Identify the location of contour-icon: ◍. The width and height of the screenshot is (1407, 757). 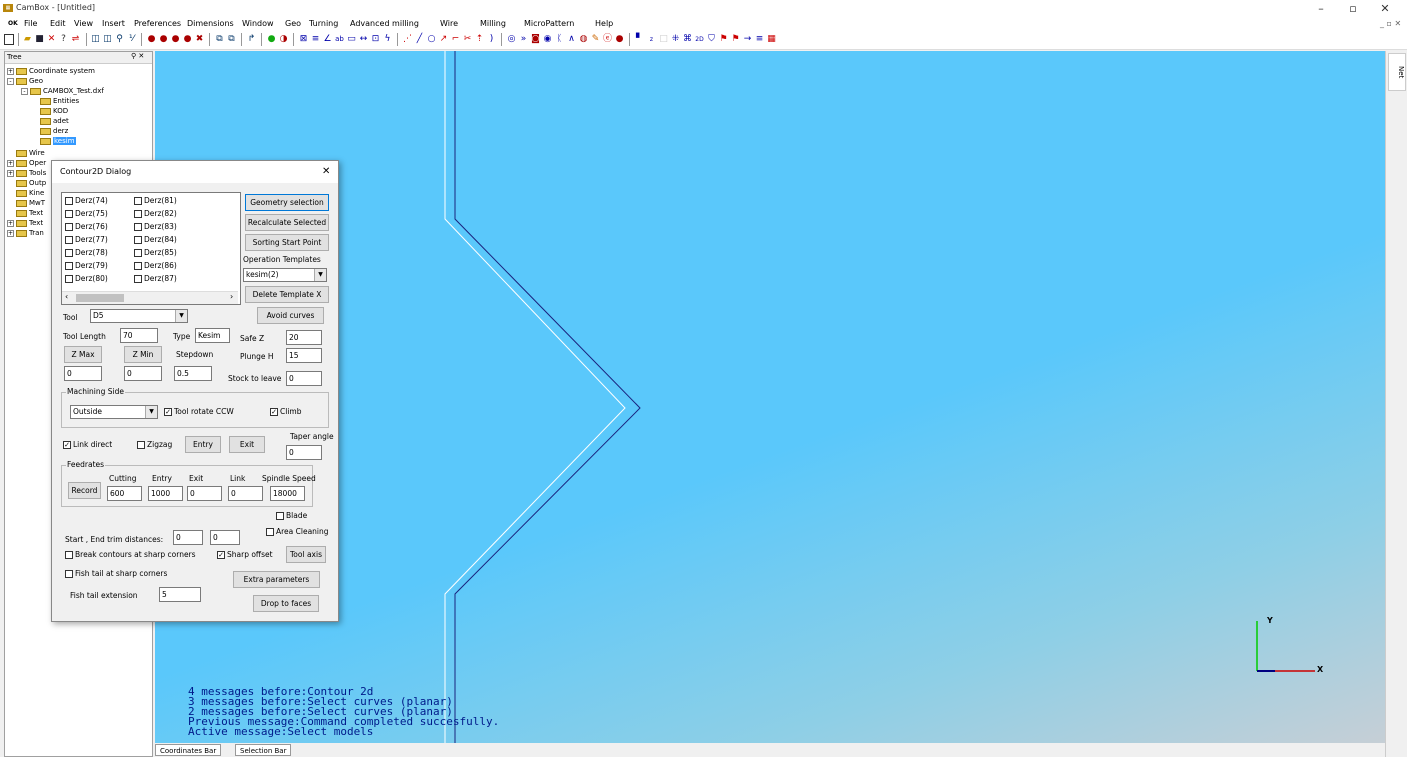
(583, 39).